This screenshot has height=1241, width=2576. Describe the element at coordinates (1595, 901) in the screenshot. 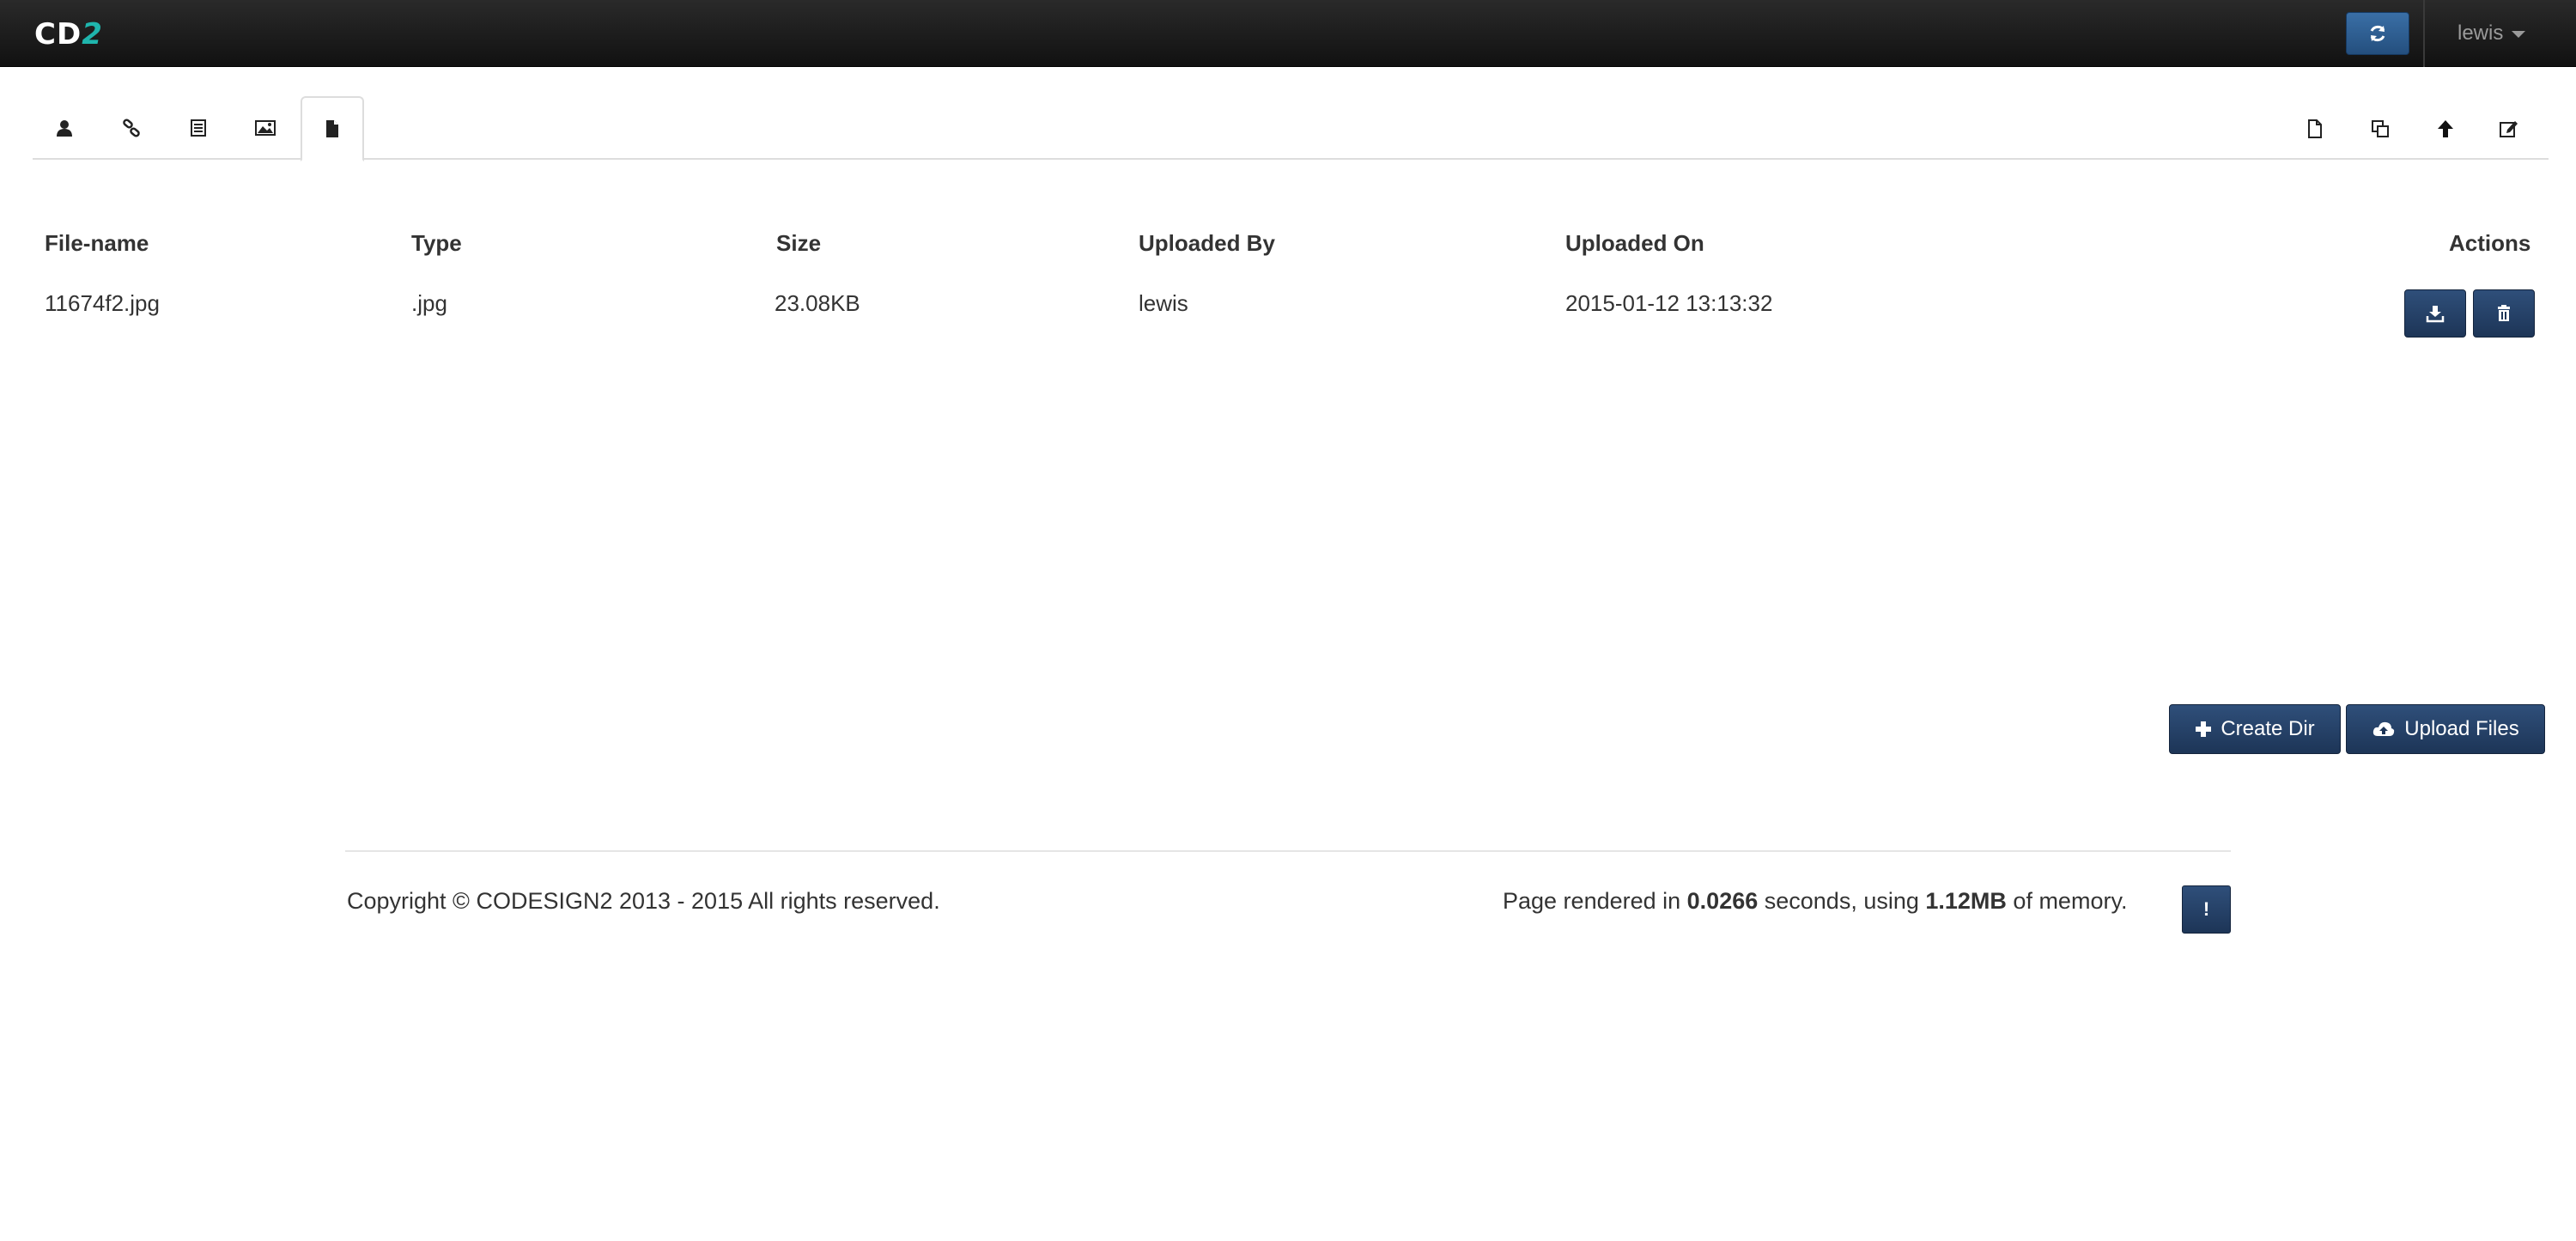

I see `render-prefix: Page rendered in` at that location.